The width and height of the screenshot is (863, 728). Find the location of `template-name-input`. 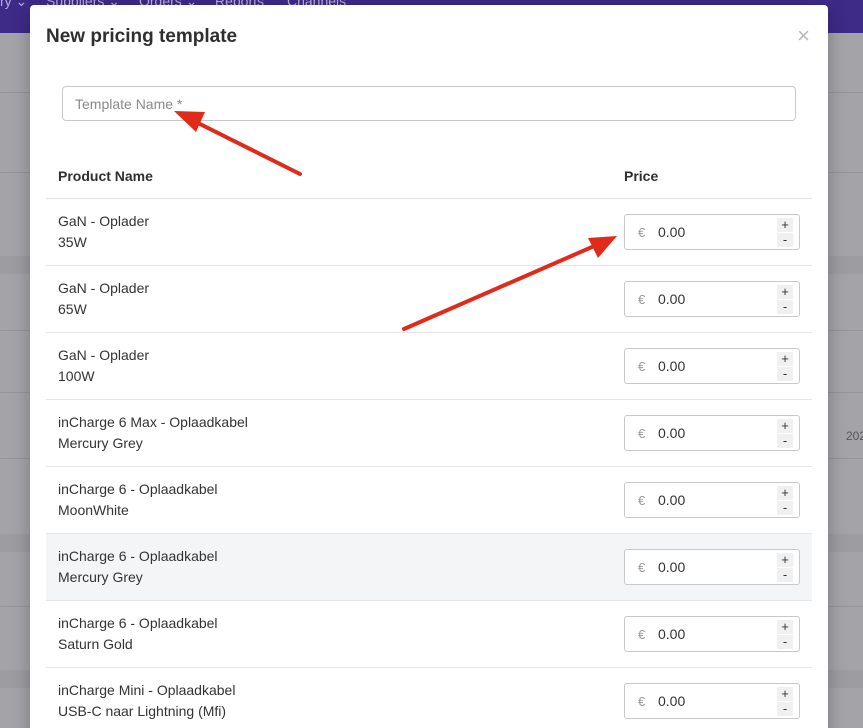

template-name-input is located at coordinates (429, 103).